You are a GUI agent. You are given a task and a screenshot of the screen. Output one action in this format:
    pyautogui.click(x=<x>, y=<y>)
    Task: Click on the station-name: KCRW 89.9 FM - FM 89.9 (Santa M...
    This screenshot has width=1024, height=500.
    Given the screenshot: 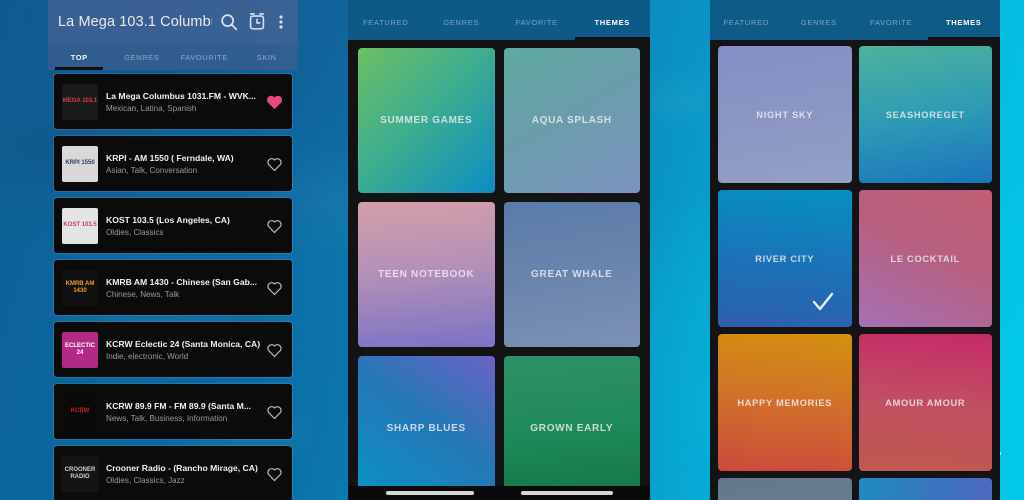 What is the action you would take?
    pyautogui.click(x=179, y=405)
    